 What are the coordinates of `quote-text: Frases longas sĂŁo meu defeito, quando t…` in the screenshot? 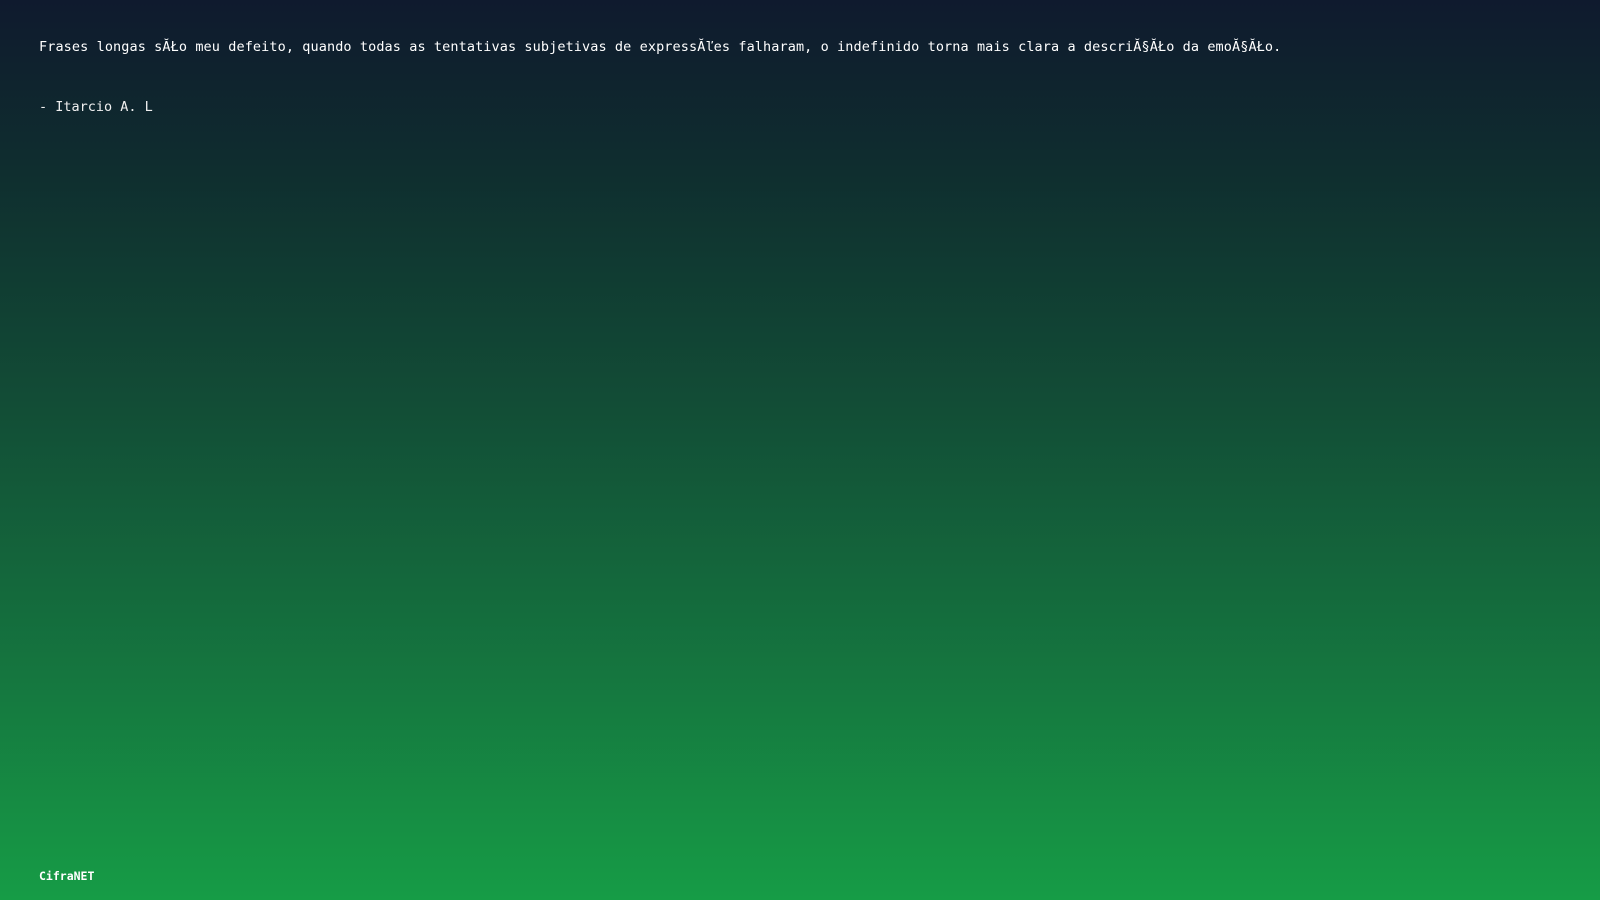 It's located at (660, 47).